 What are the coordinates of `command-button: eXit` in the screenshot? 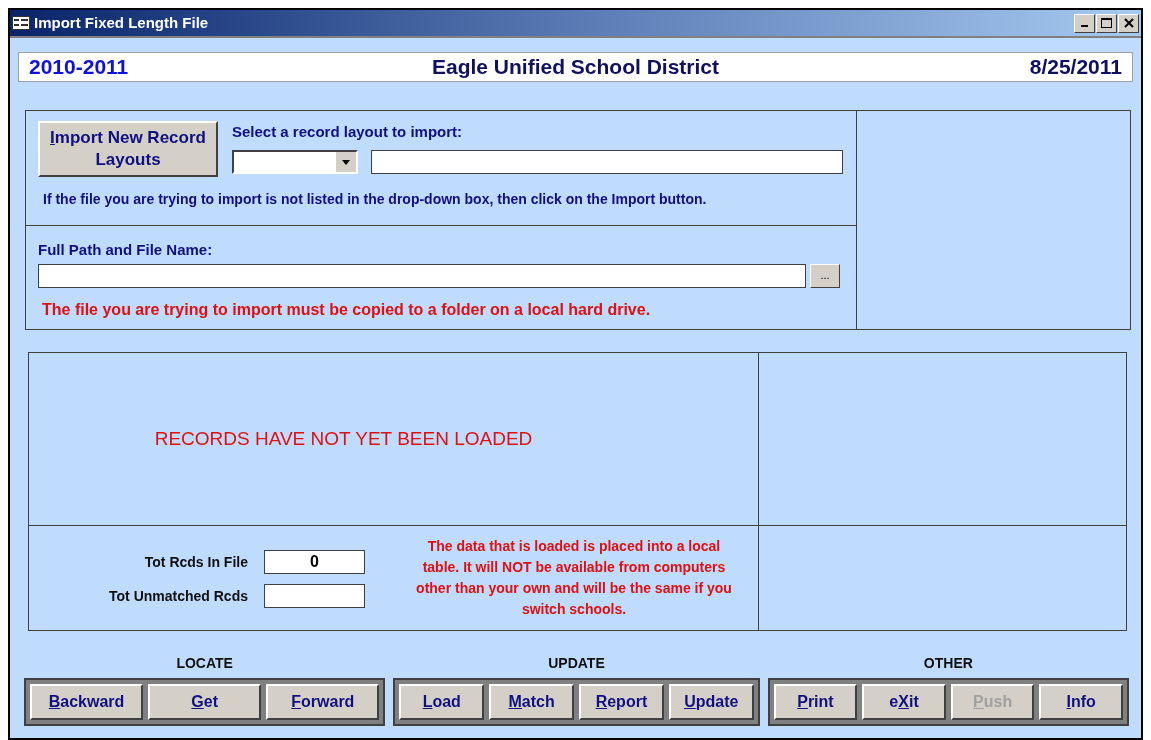 It's located at (904, 702).